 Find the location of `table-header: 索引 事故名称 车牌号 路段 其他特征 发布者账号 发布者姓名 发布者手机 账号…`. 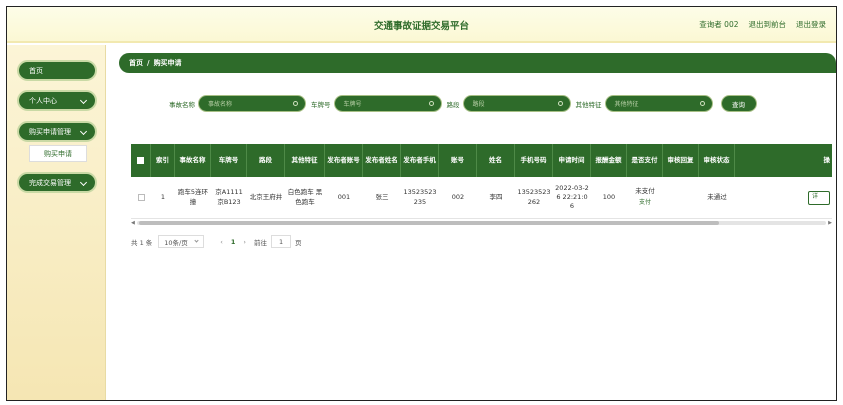

table-header: 索引 事故名称 车牌号 路段 其他特征 发布者账号 发布者姓名 发布者手机 账号… is located at coordinates (481, 160).